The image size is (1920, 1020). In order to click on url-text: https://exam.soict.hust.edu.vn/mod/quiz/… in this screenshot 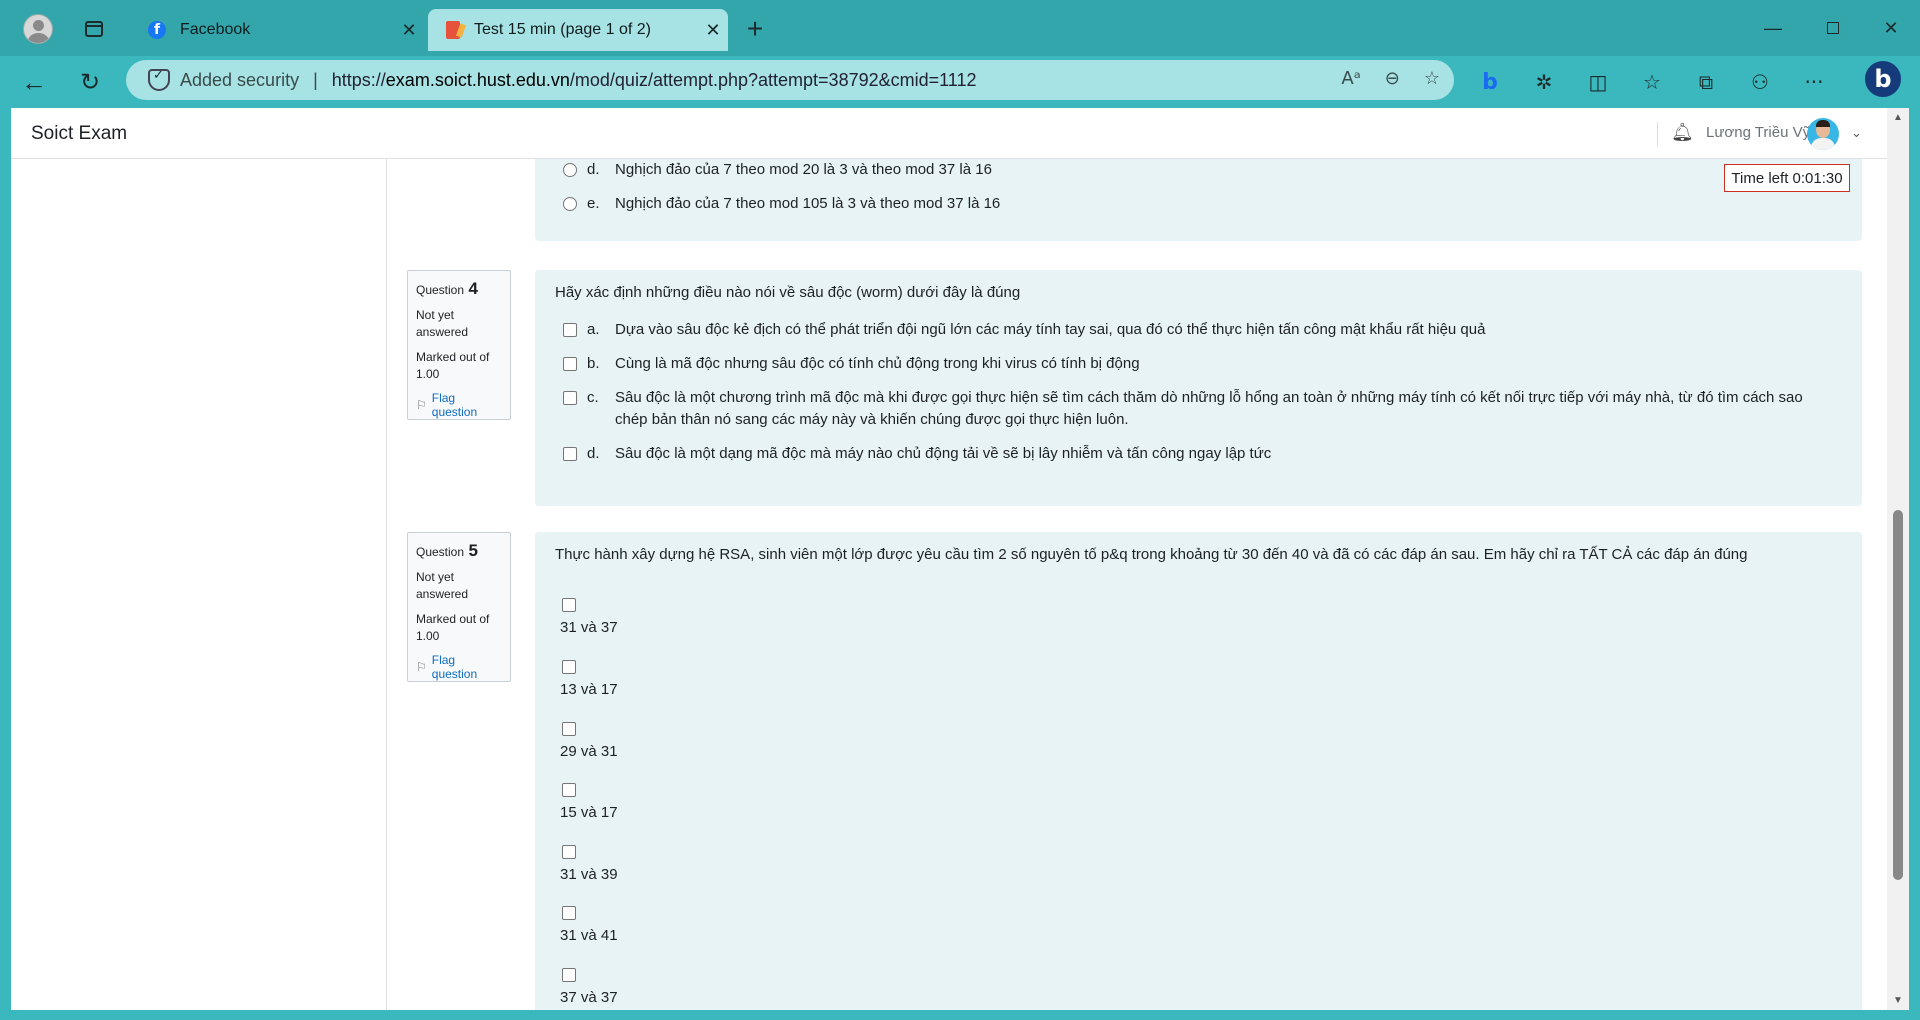, I will do `click(654, 80)`.